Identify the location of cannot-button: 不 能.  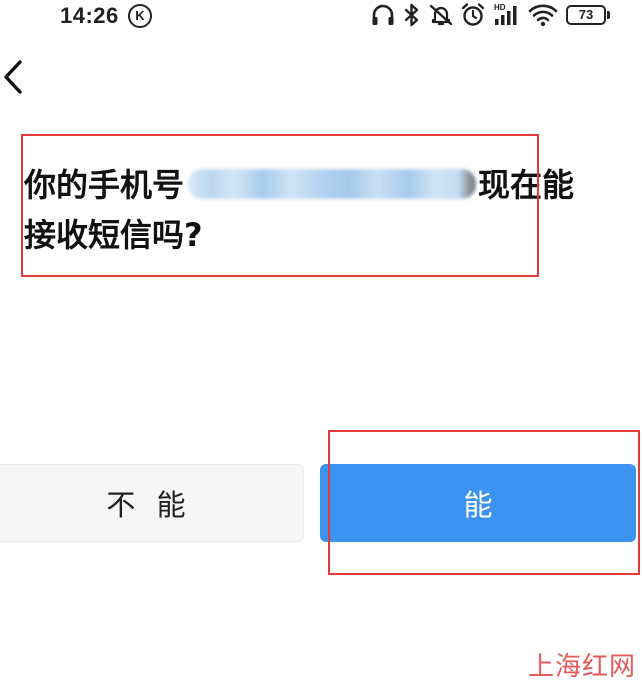
(152, 503).